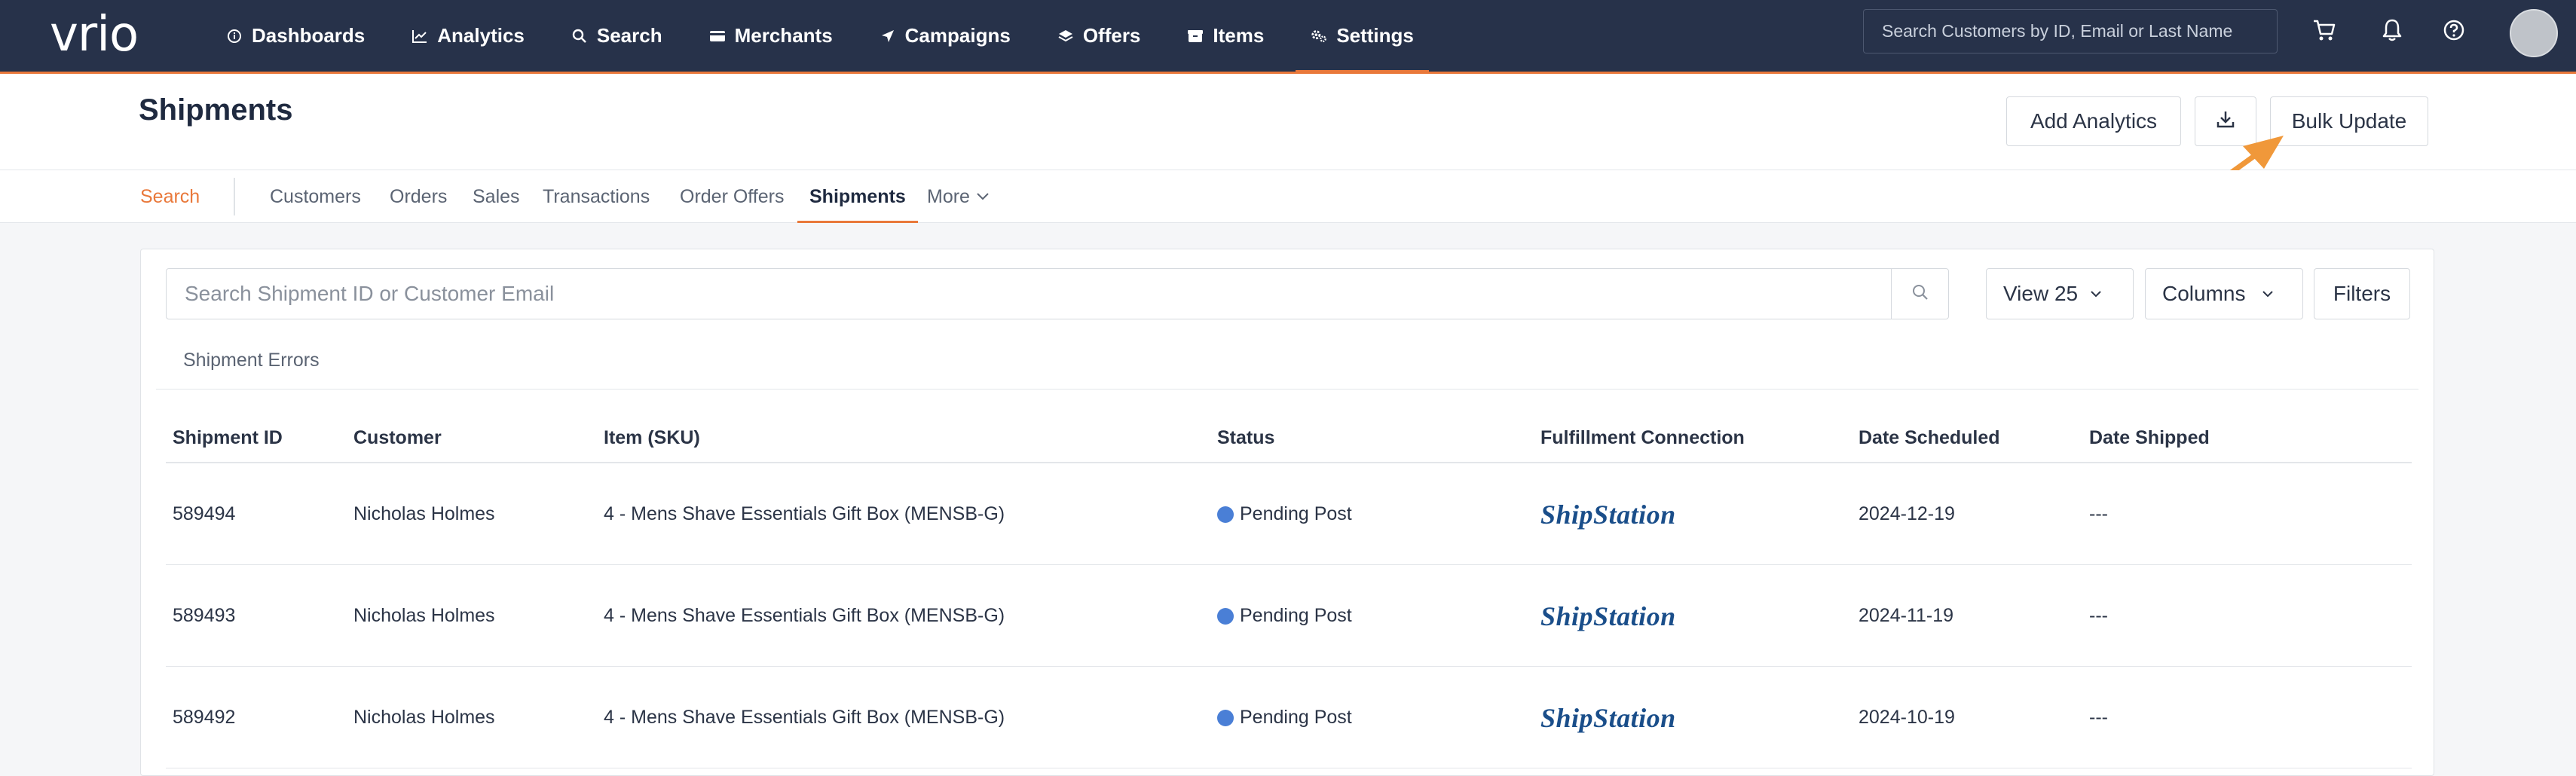 The width and height of the screenshot is (2576, 776). Describe the element at coordinates (1319, 36) in the screenshot. I see `gears-icon` at that location.